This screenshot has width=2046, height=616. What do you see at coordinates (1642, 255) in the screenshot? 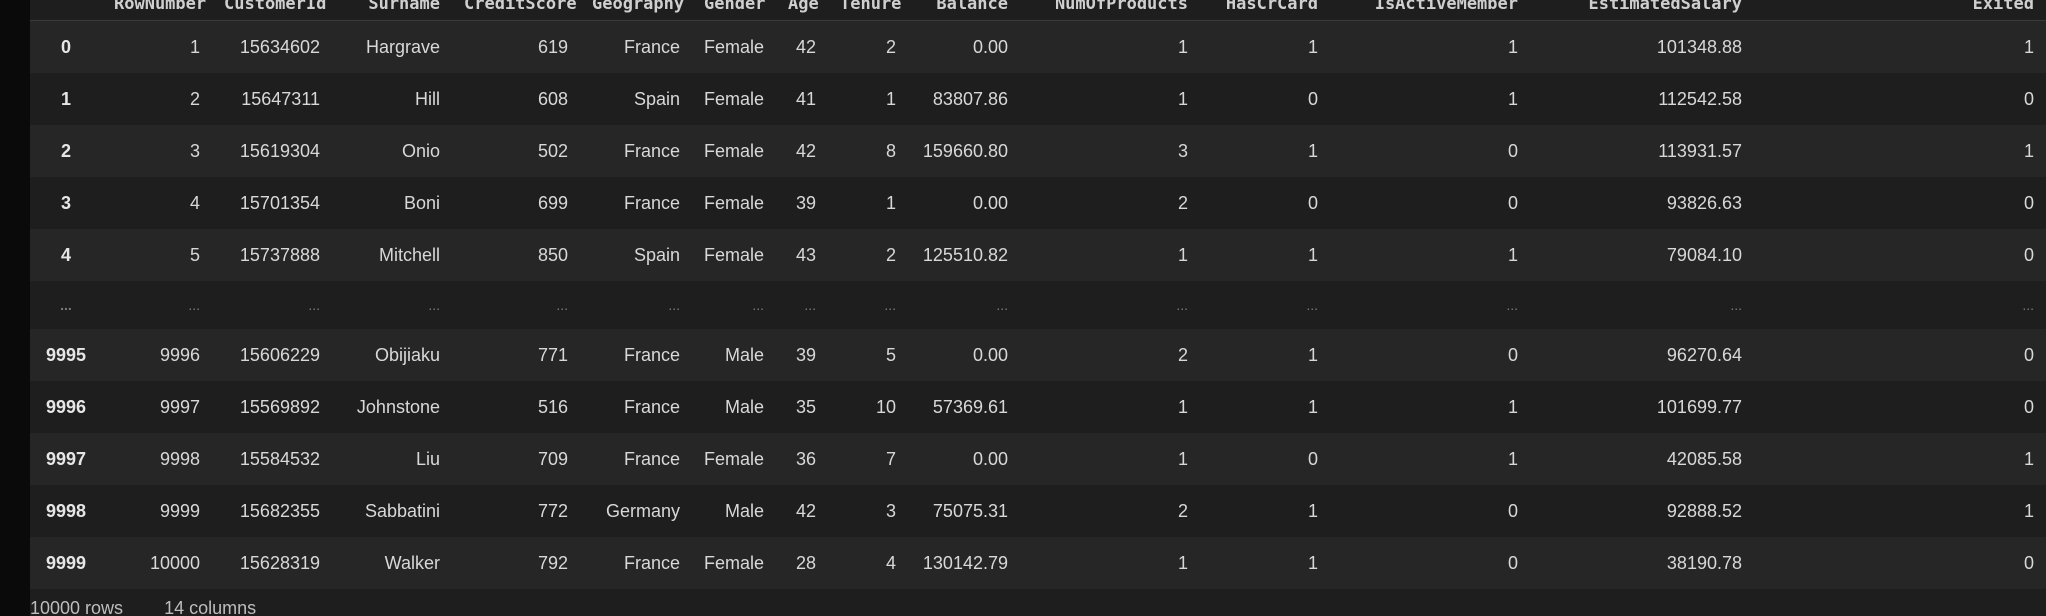
I see `table-cell: 79084.10` at bounding box center [1642, 255].